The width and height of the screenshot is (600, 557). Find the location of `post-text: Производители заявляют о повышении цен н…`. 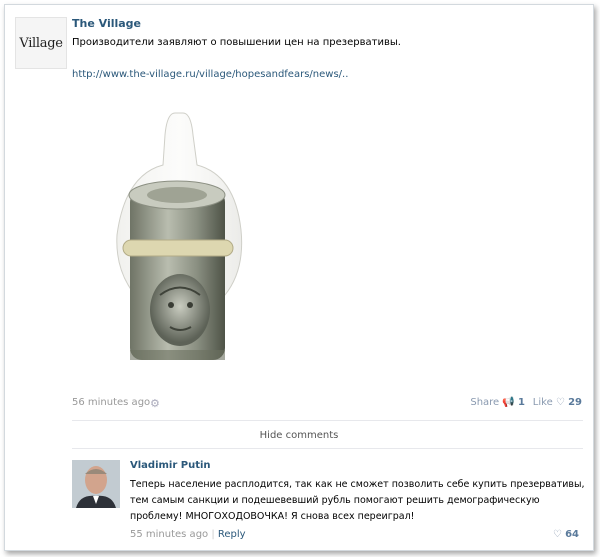

post-text: Производители заявляют о повышении цен н… is located at coordinates (236, 42).